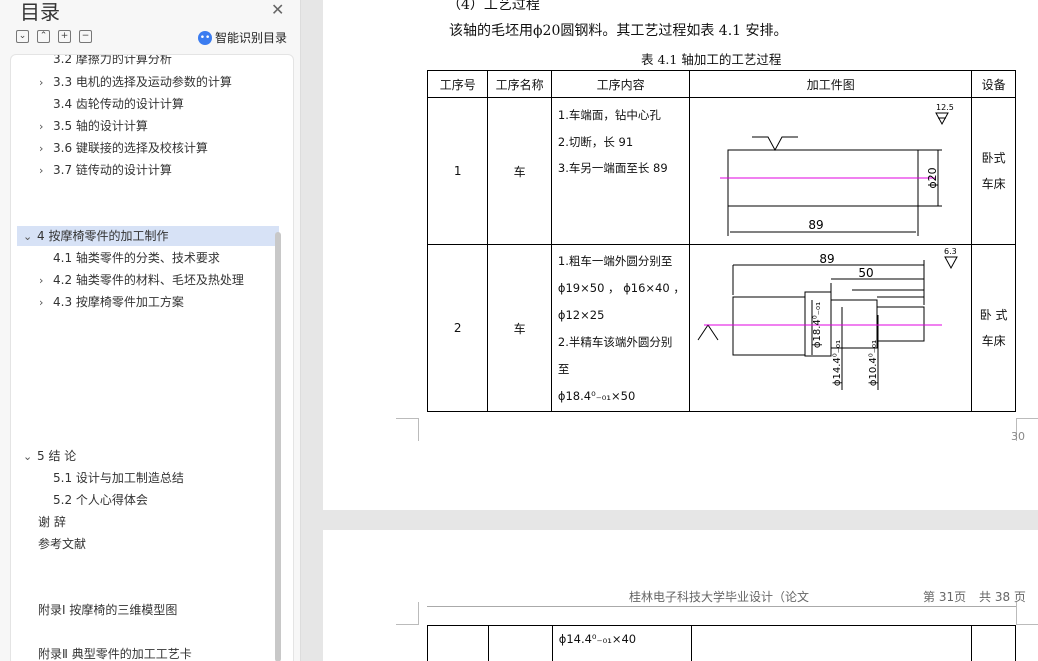 The image size is (1038, 661). Describe the element at coordinates (837, 363) in the screenshot. I see `dim-dia-14-4: ϕ14.4⁰₋₀₁` at that location.